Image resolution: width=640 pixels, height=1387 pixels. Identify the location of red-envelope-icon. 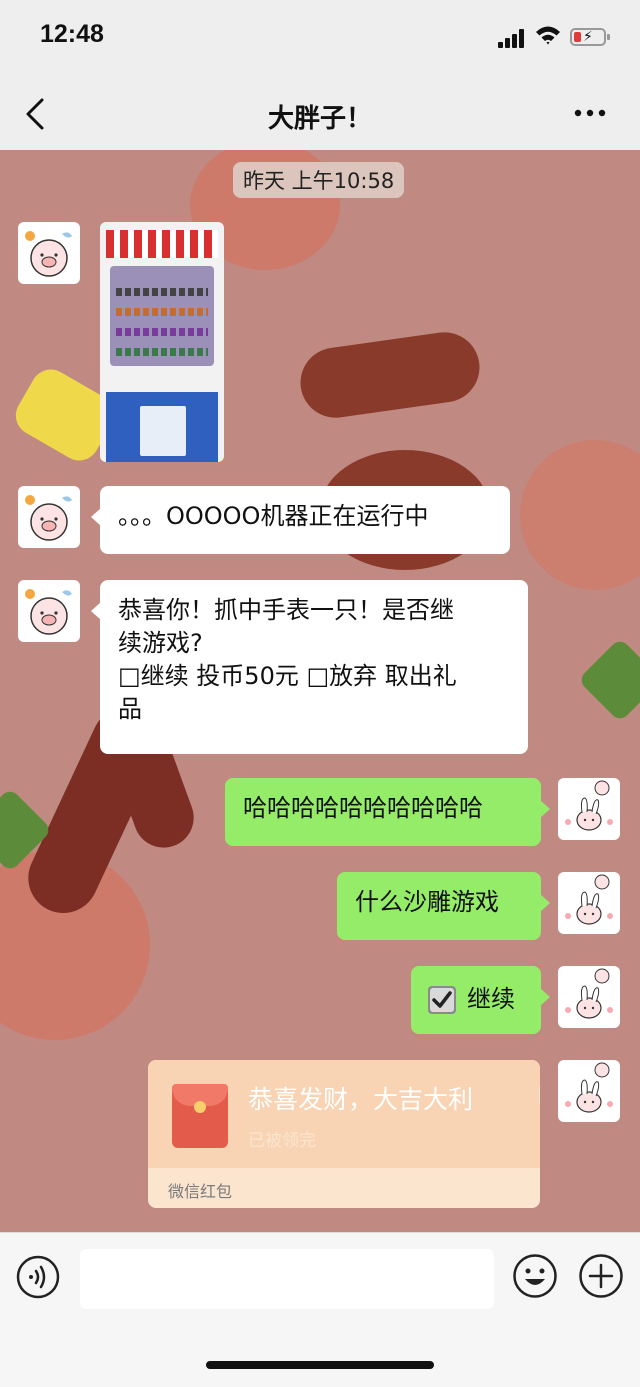
(200, 1116).